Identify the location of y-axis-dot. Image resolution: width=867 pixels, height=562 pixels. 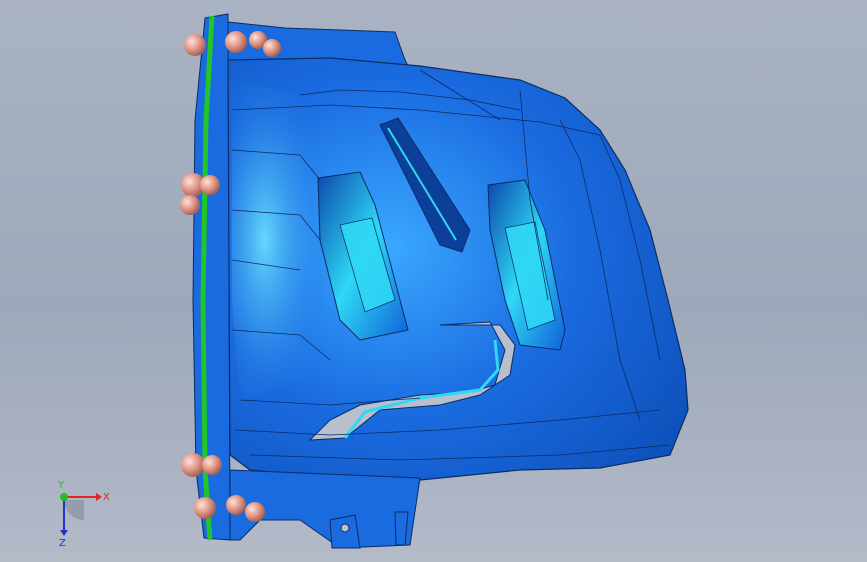
(64, 497).